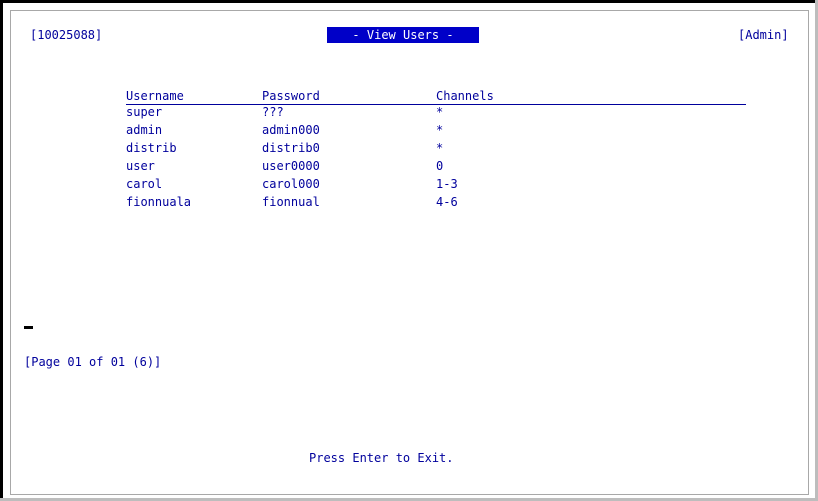  What do you see at coordinates (159, 202) in the screenshot?
I see `username-cell: fionnuala` at bounding box center [159, 202].